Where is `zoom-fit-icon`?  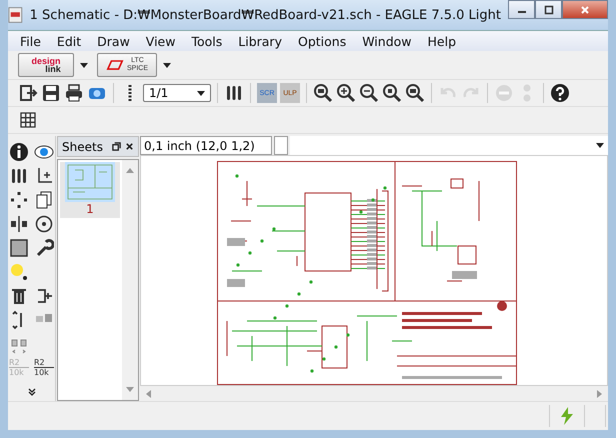
zoom-fit-icon is located at coordinates (323, 93).